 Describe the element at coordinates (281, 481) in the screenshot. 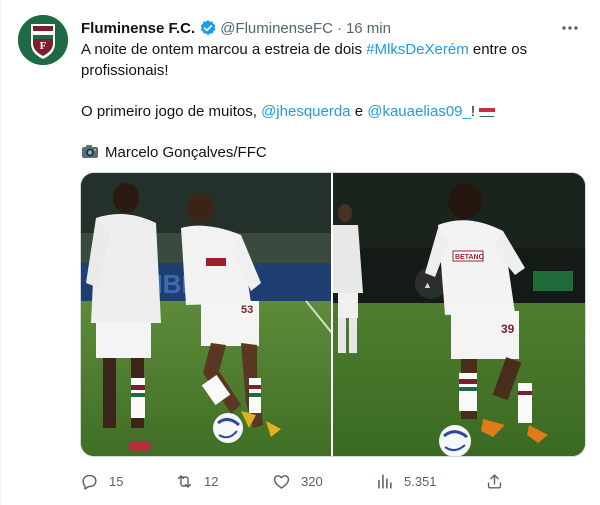

I see `heart-icon` at that location.